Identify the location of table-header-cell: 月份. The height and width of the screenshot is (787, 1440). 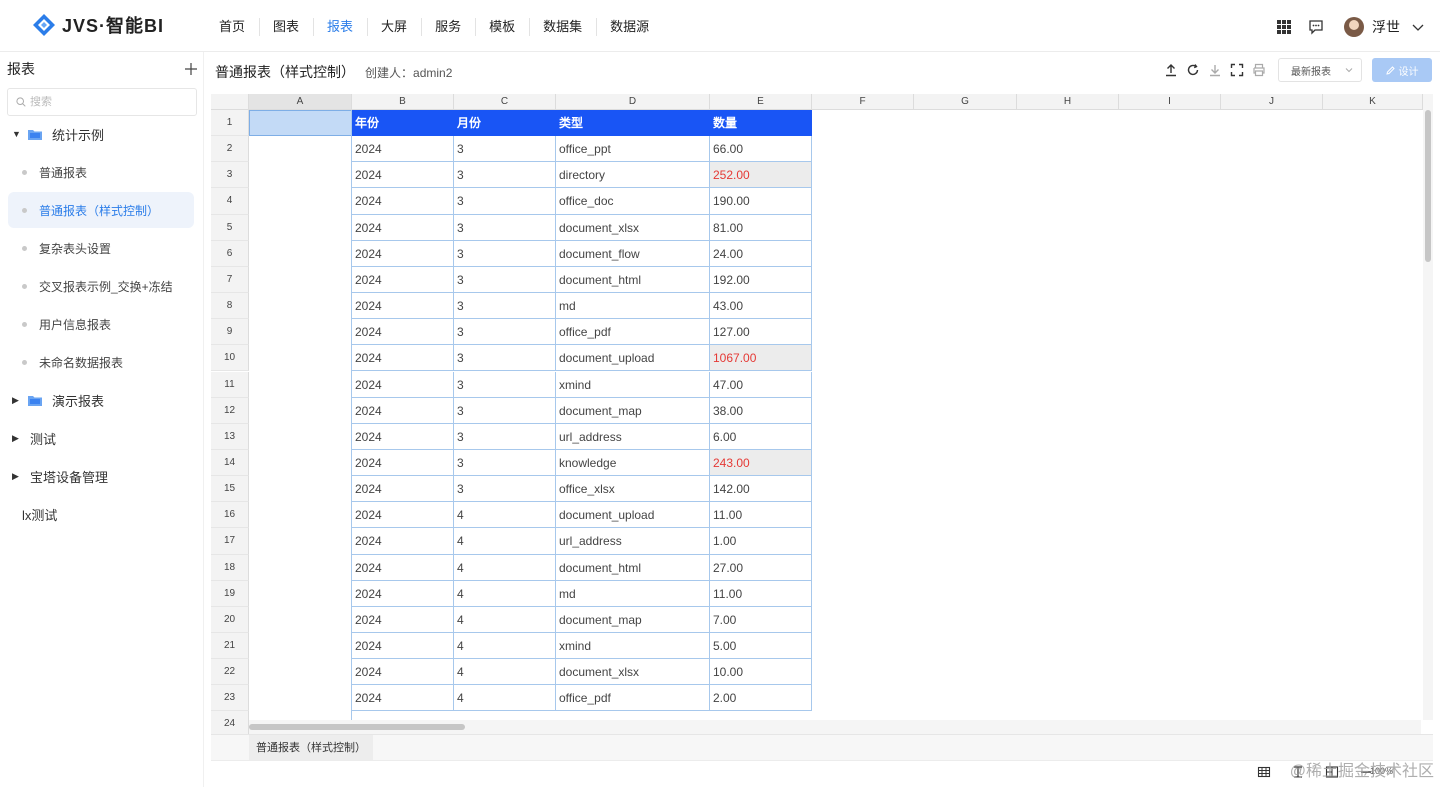
(505, 123).